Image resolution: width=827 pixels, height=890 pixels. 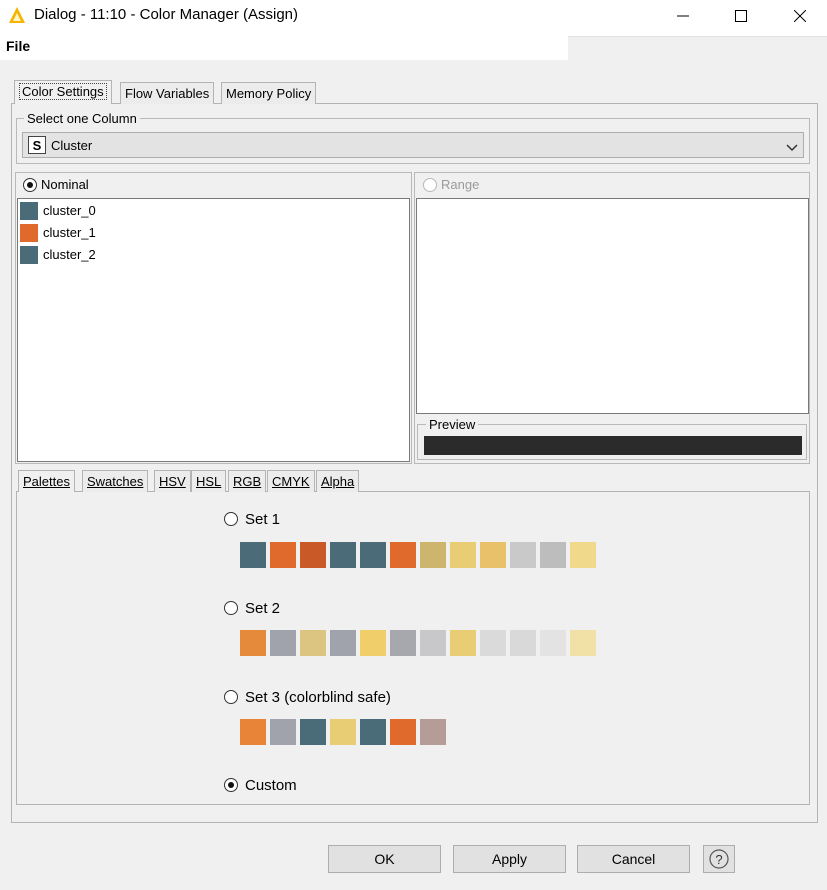 I want to click on select-column-label: Select one Column, so click(x=82, y=118).